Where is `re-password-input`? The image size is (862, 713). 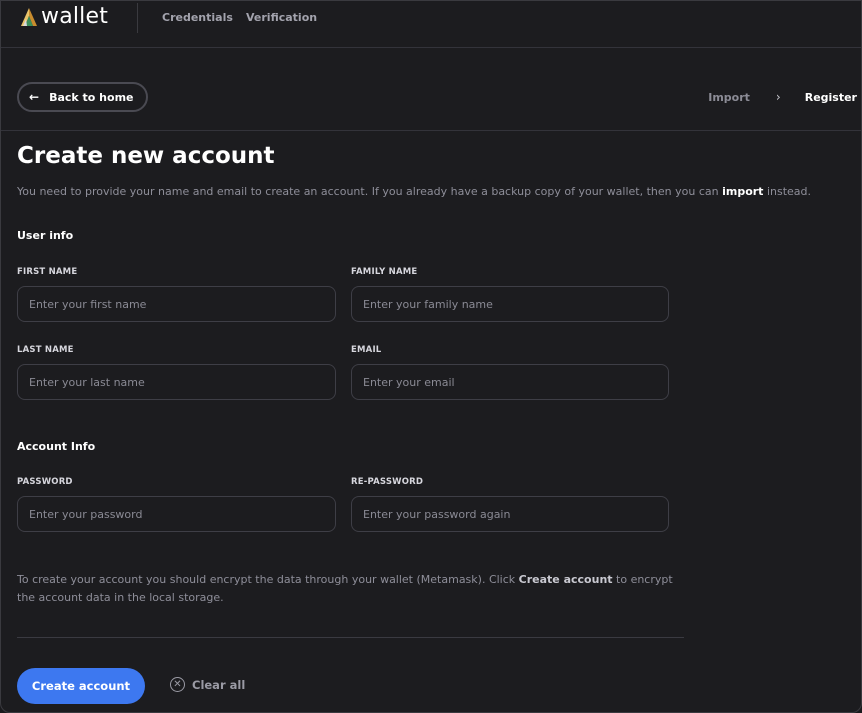 re-password-input is located at coordinates (510, 514).